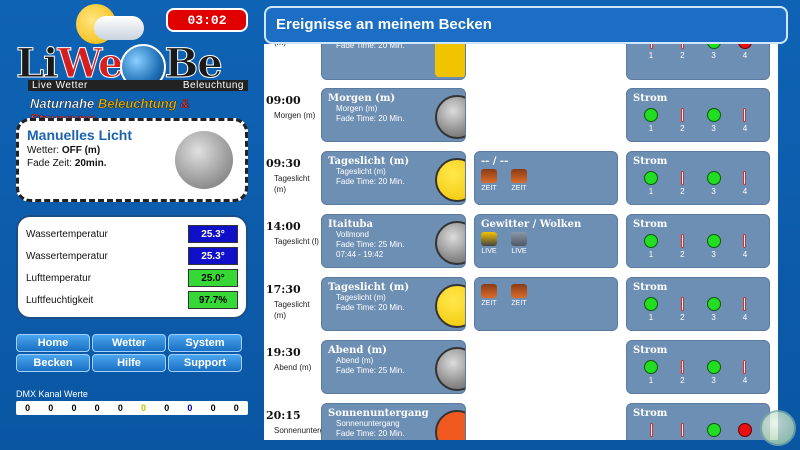 Image resolution: width=800 pixels, height=450 pixels. Describe the element at coordinates (205, 343) in the screenshot. I see `nav-button-system: System` at that location.